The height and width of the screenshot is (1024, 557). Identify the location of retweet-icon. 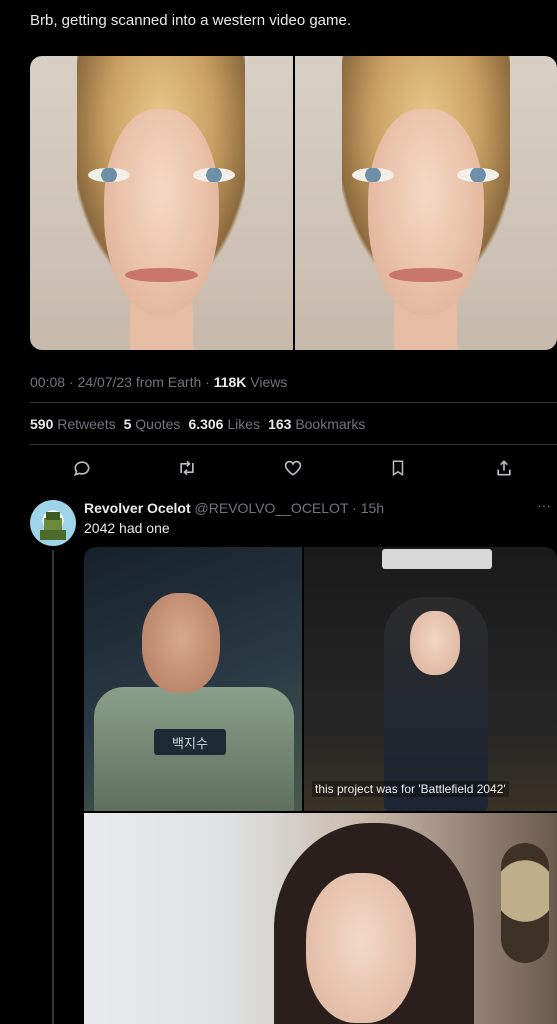
(187, 468).